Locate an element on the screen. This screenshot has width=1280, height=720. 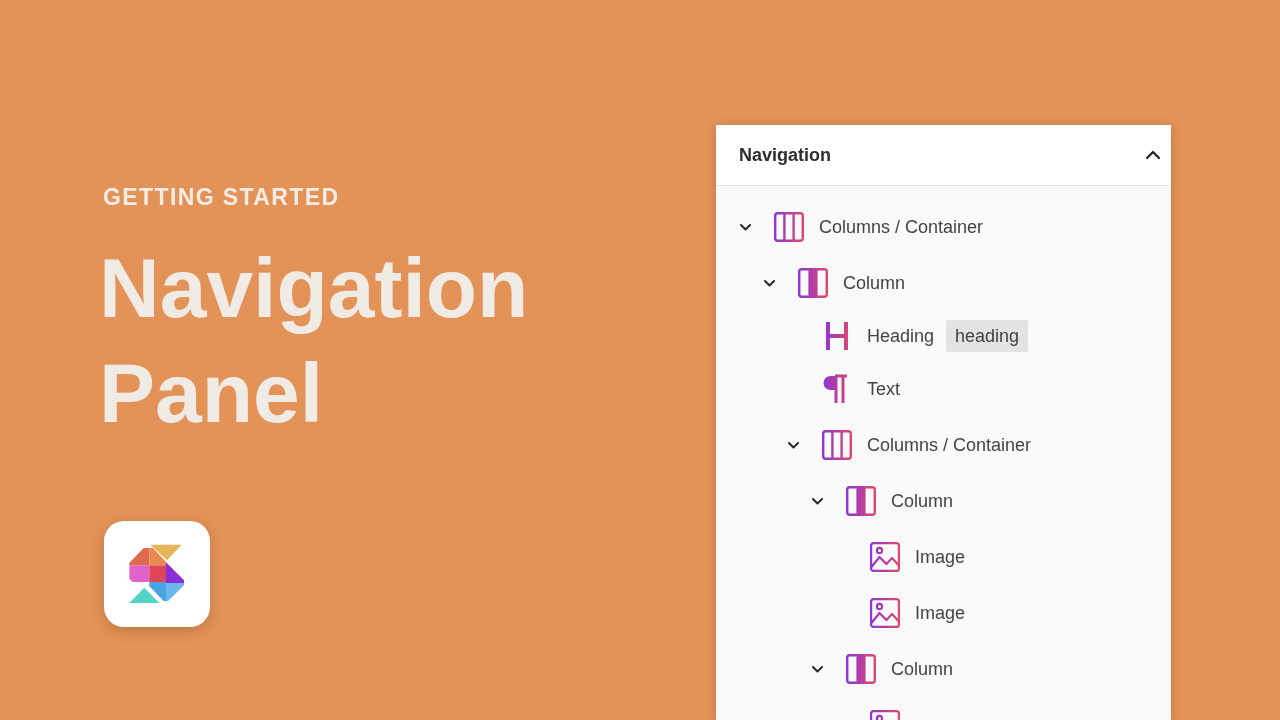
page-title: Navigation Panel is located at coordinates (314, 341).